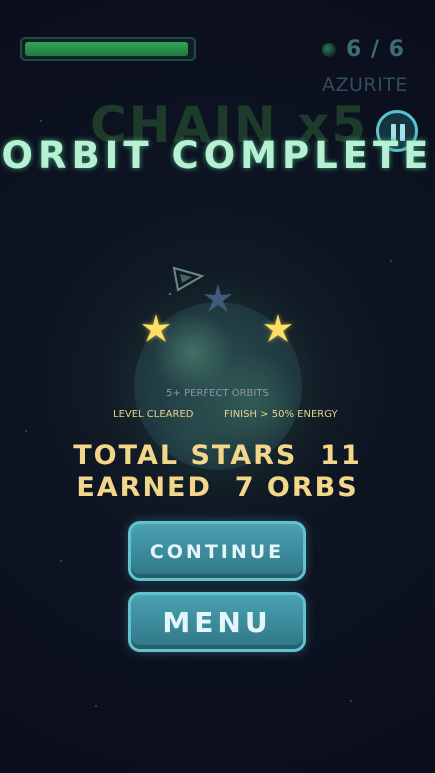 The width and height of the screenshot is (435, 773). Describe the element at coordinates (217, 487) in the screenshot. I see `earned-orbs: EARNED 7 ORBS` at that location.